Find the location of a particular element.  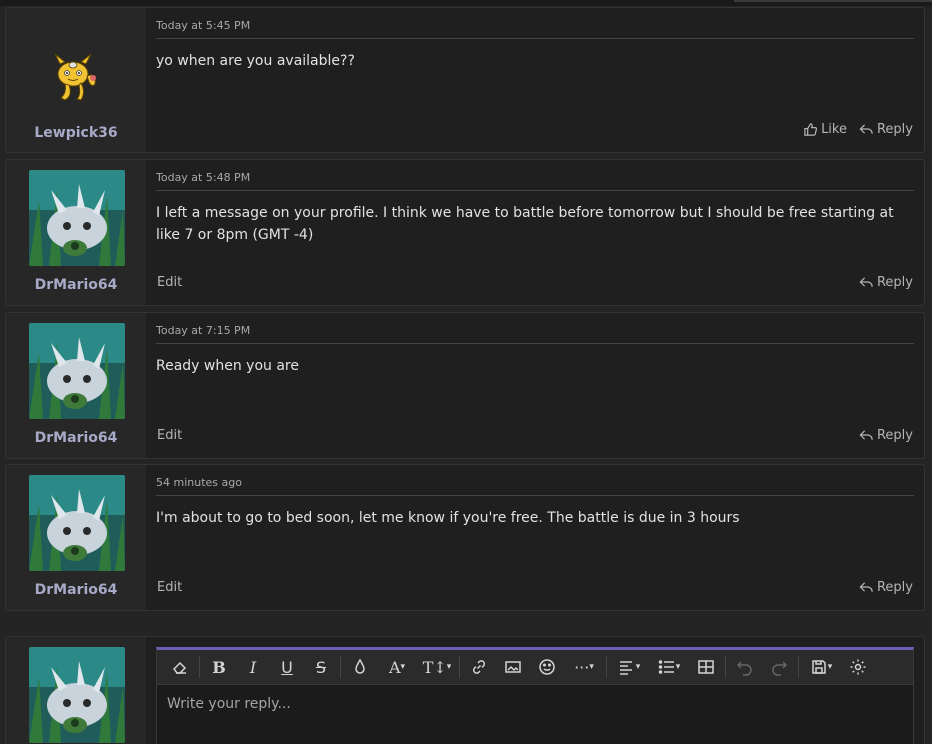

like-button: Like is located at coordinates (825, 129).